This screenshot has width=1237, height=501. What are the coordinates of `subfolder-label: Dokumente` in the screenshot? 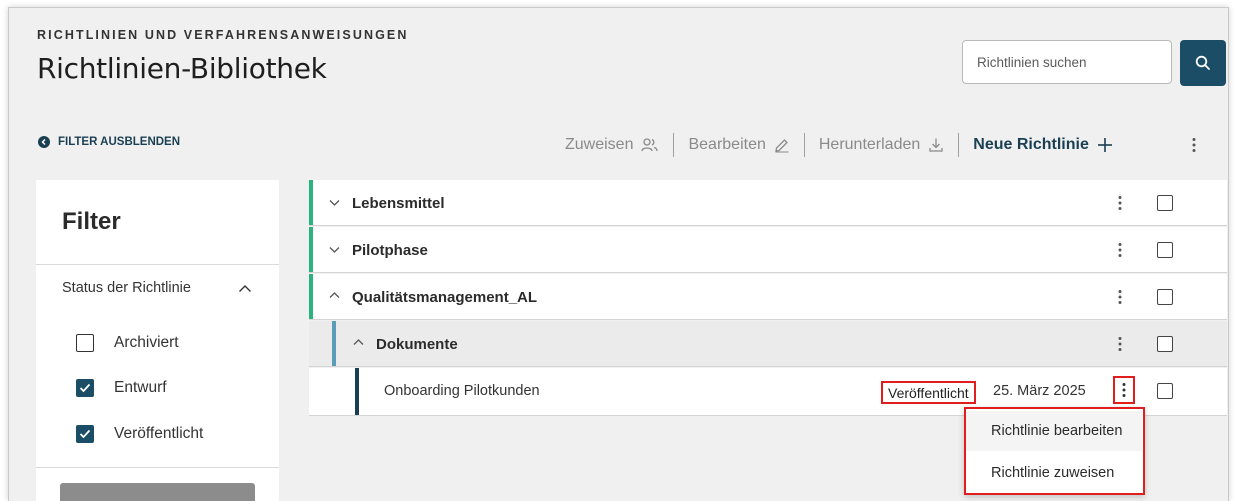 It's located at (417, 344).